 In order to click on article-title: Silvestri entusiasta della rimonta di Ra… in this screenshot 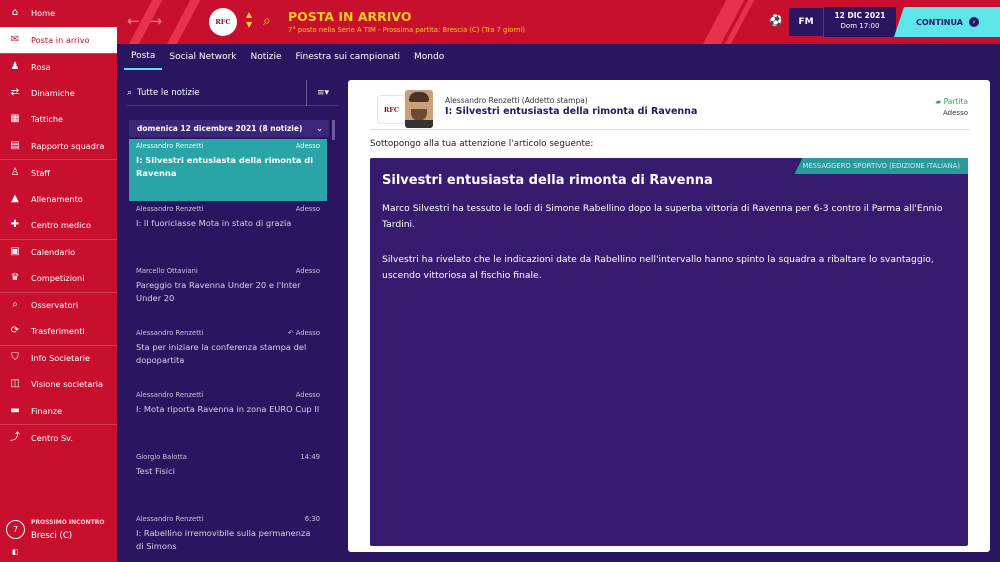, I will do `click(547, 180)`.